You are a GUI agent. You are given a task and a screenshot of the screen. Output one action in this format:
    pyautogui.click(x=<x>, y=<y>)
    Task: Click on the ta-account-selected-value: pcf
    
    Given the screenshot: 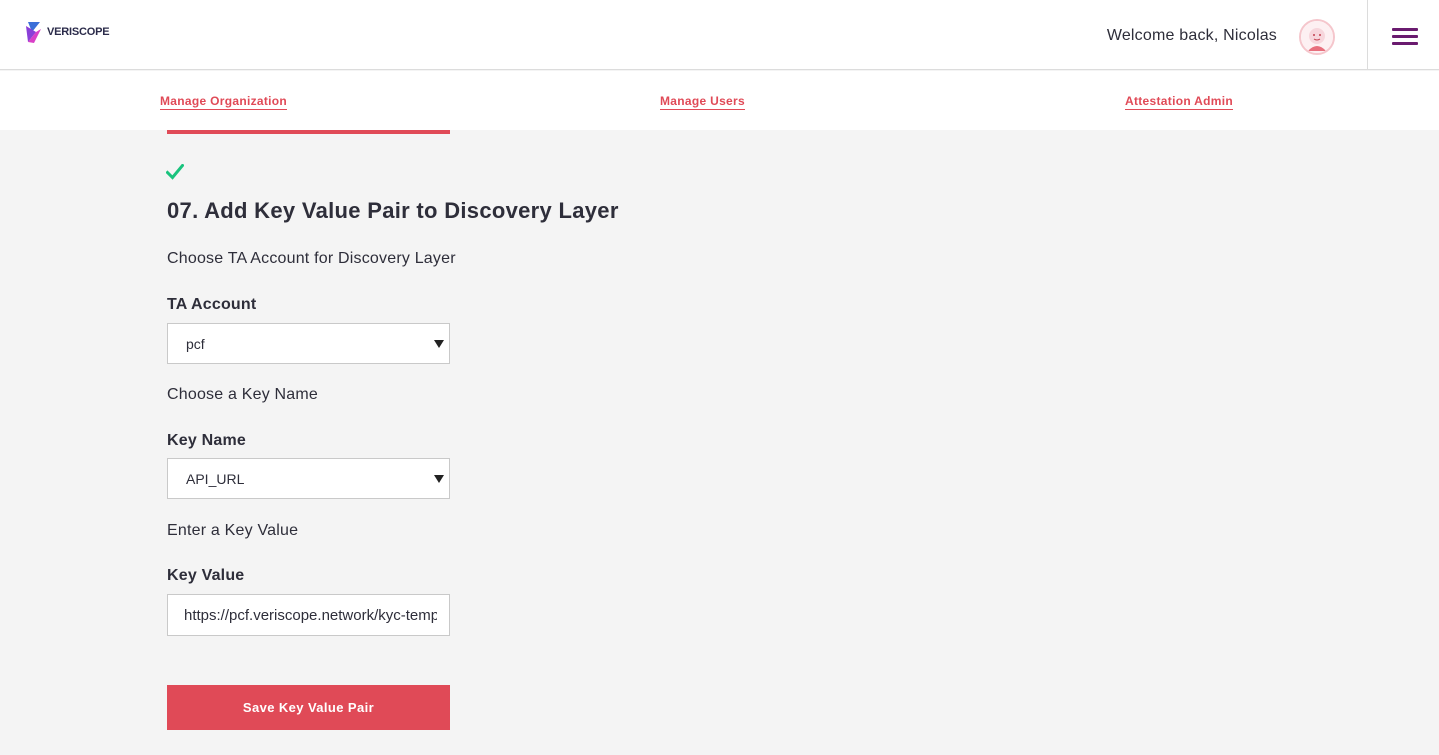 What is the action you would take?
    pyautogui.click(x=195, y=344)
    